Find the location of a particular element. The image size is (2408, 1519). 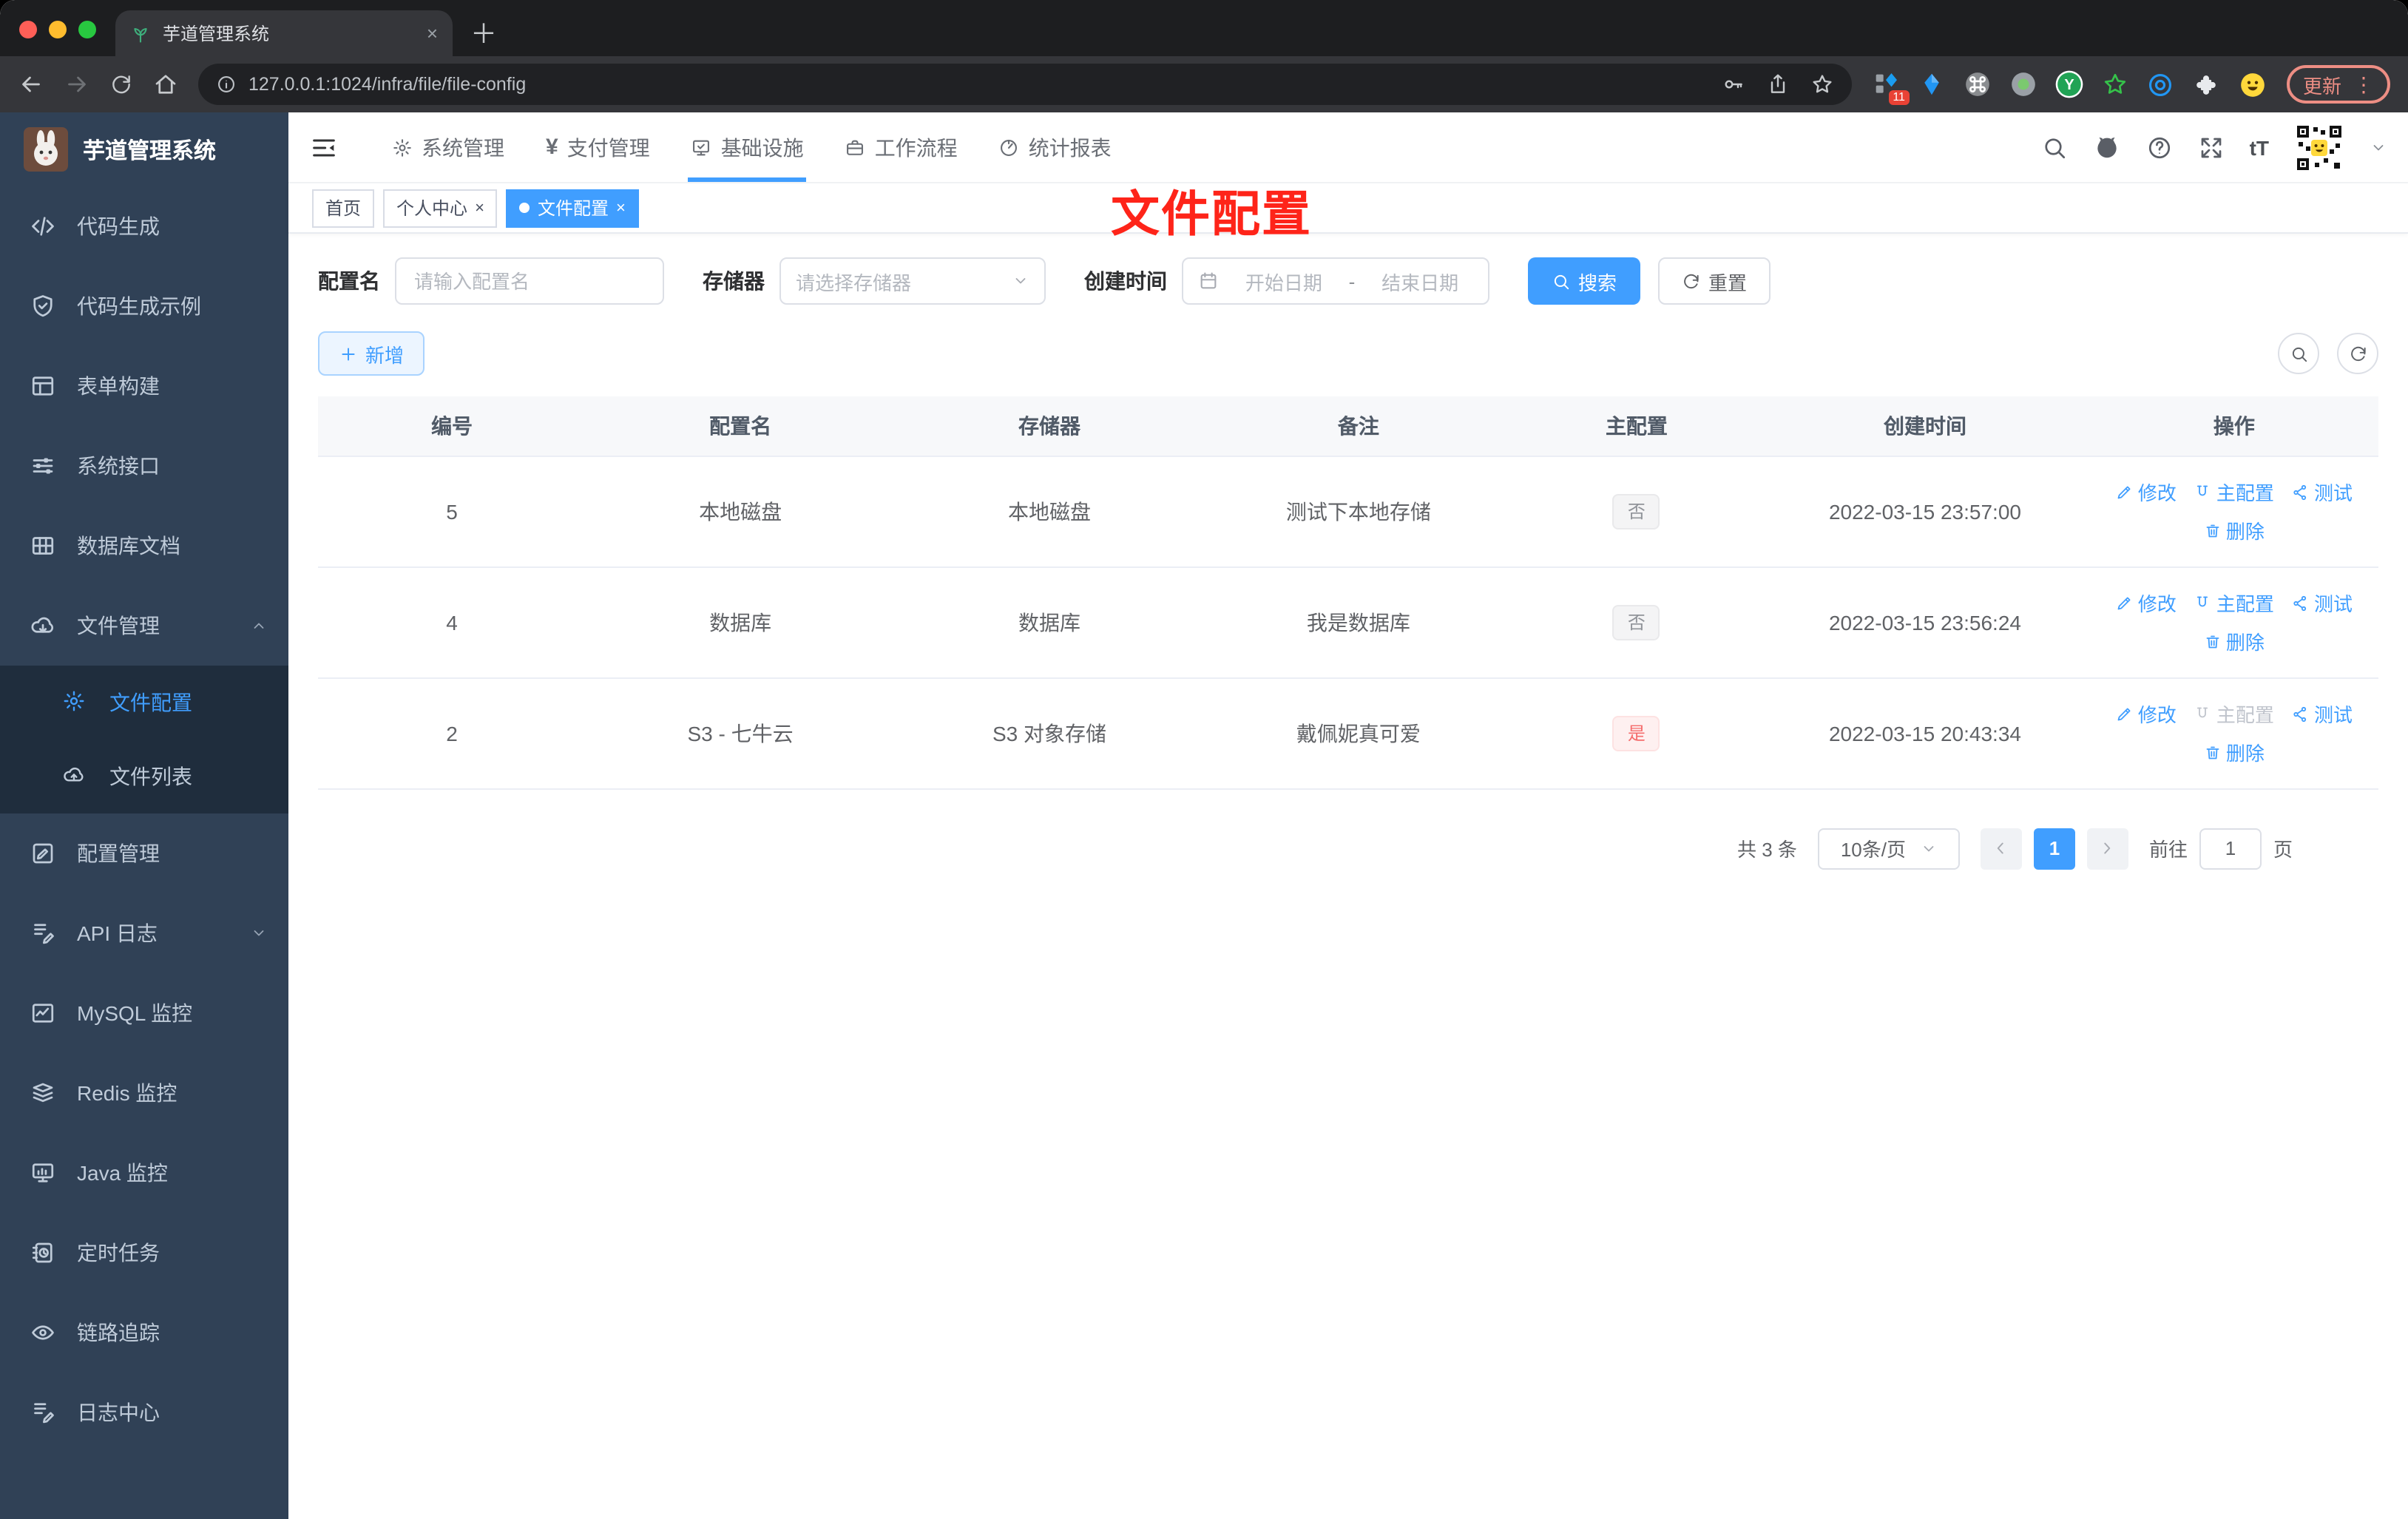

magnet-icon is located at coordinates (2203, 714).